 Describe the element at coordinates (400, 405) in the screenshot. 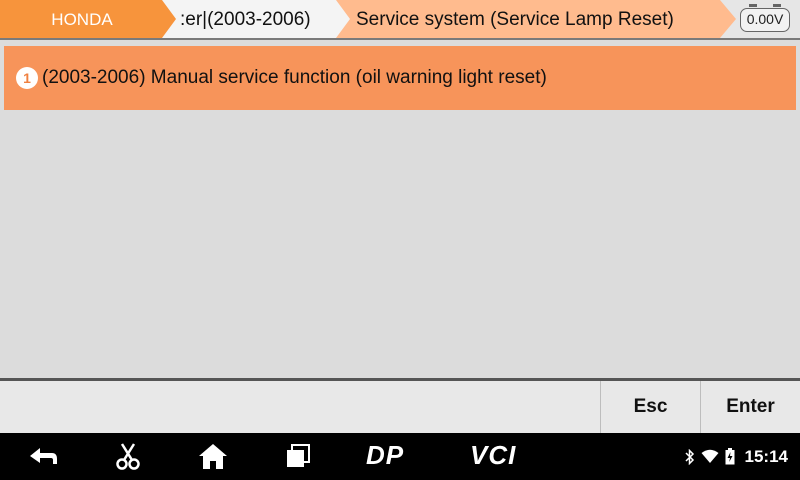

I see `action-bar: Esc Enter` at that location.